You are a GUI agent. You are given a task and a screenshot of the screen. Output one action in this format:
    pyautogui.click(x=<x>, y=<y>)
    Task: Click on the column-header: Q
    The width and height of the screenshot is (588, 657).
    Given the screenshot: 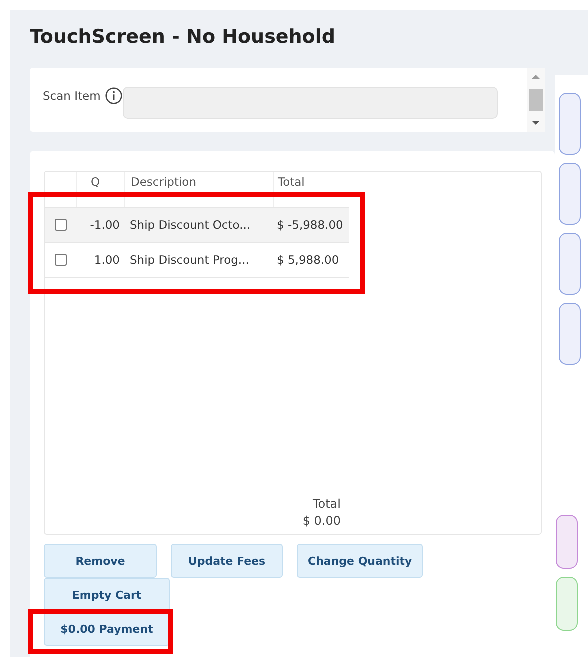 What is the action you would take?
    pyautogui.click(x=100, y=189)
    